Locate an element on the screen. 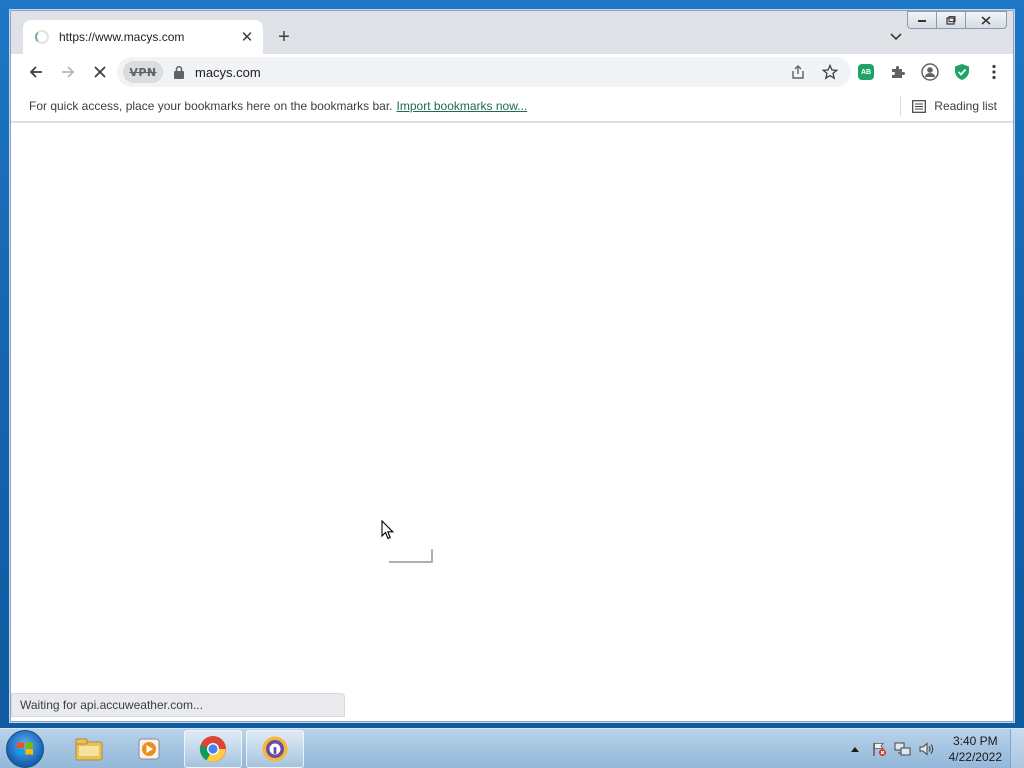 The image size is (1024, 768). vpn-label: VPN is located at coordinates (143, 72).